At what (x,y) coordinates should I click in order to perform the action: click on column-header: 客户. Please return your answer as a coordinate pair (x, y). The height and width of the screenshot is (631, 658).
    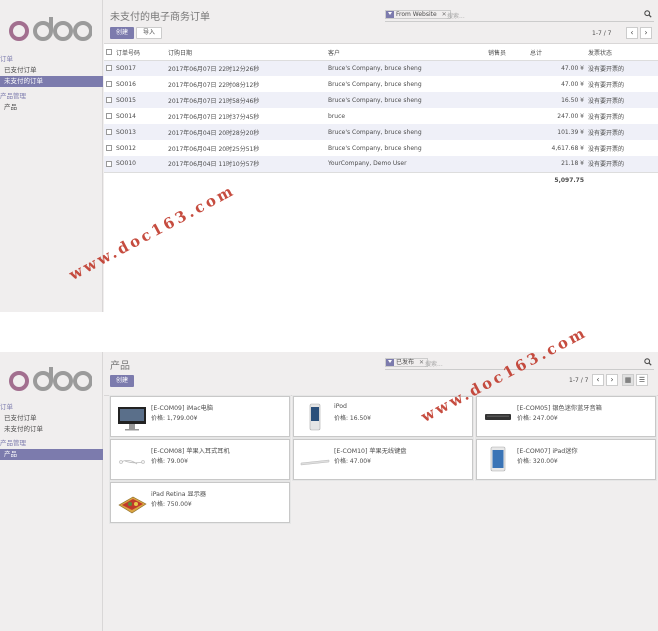
    Looking at the image, I should click on (406, 53).